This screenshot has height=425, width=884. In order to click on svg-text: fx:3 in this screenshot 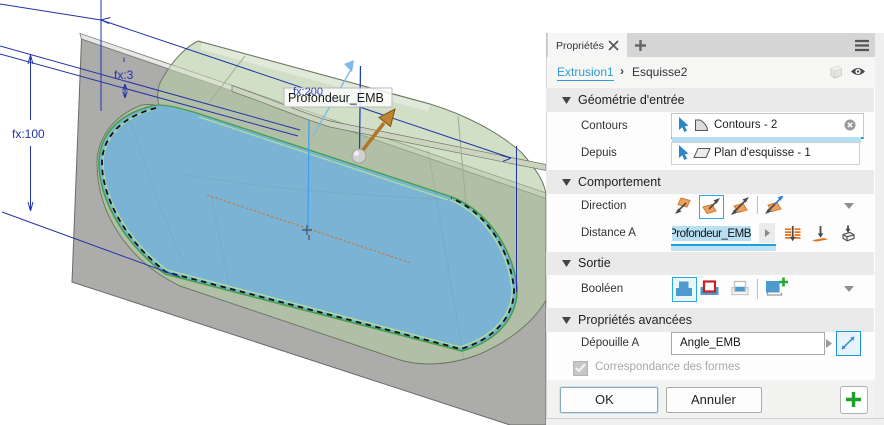, I will do `click(124, 75)`.